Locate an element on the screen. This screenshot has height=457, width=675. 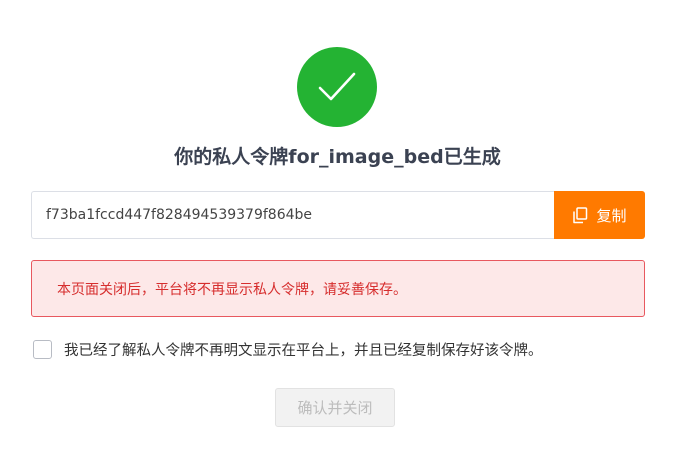
checkmark-icon is located at coordinates (337, 86).